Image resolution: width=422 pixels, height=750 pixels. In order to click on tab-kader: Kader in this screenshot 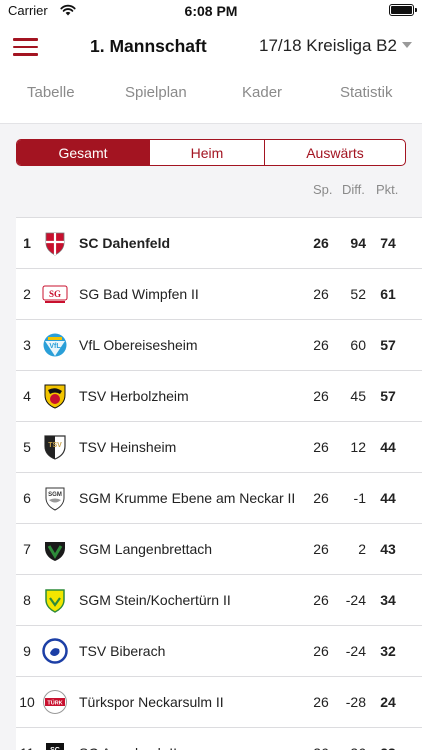, I will do `click(262, 92)`.